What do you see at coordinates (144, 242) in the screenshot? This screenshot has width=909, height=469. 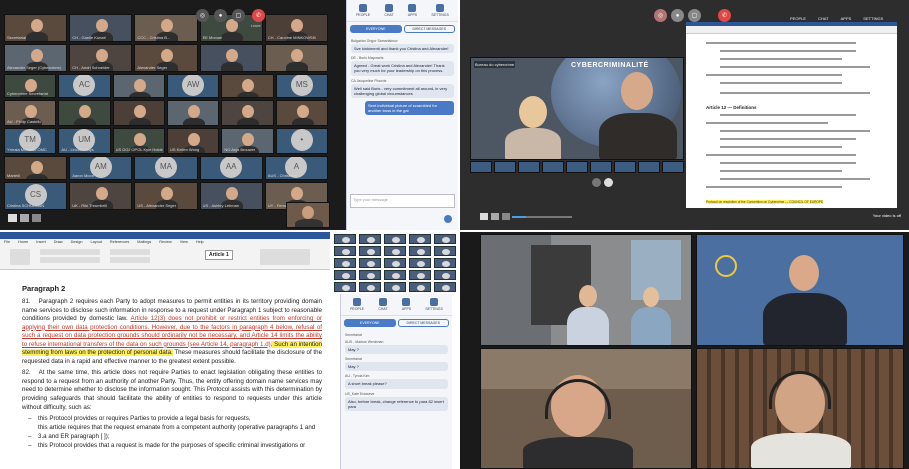 I see `ribbon-tab: Mailings` at bounding box center [144, 242].